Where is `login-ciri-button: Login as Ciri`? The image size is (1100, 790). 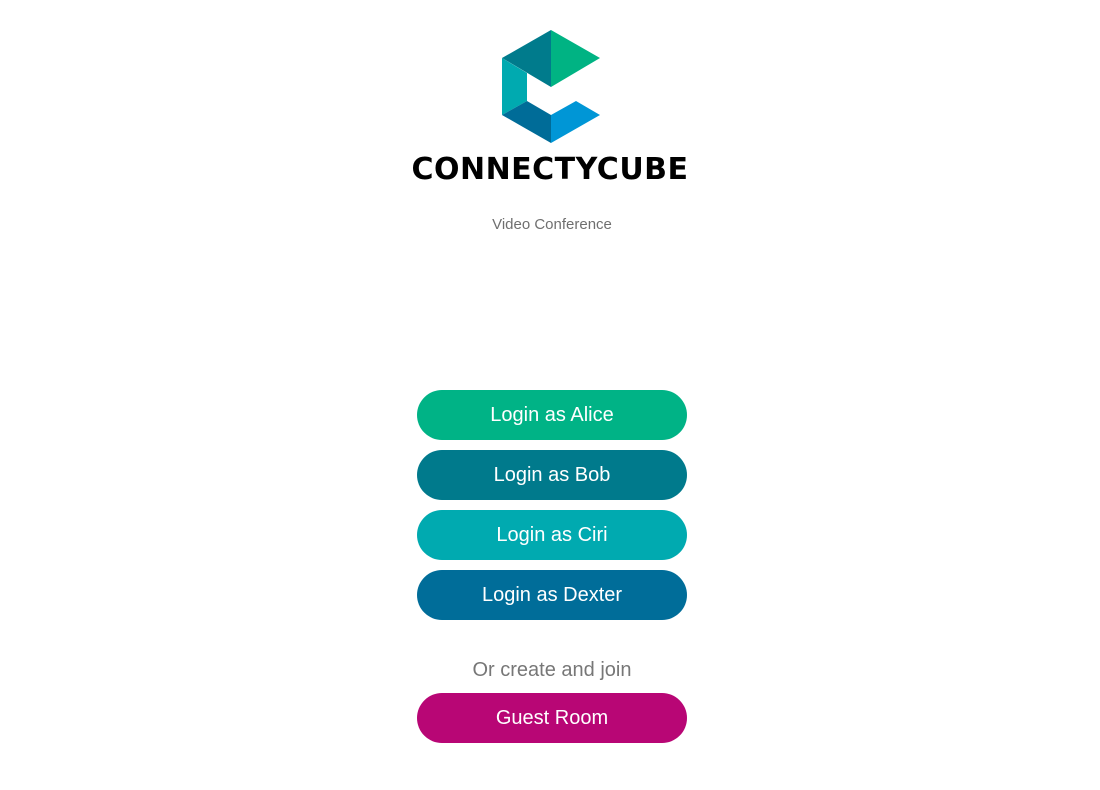
login-ciri-button: Login as Ciri is located at coordinates (552, 535).